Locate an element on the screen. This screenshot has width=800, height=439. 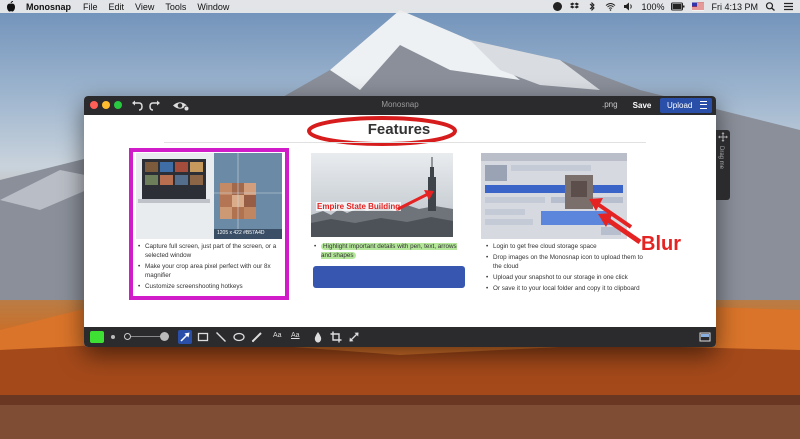
us-flag-icon is located at coordinates (698, 6).